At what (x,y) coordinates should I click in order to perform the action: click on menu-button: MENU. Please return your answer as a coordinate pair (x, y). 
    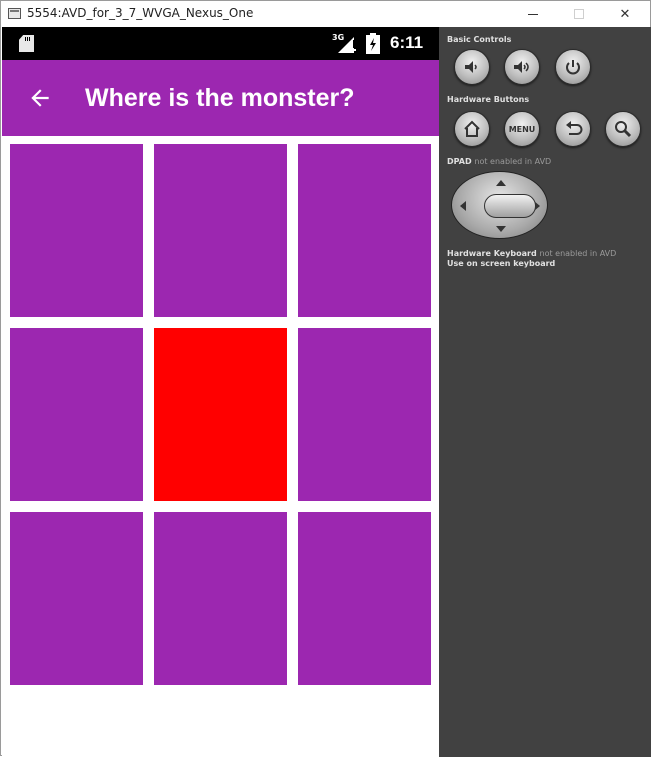
    Looking at the image, I should click on (522, 129).